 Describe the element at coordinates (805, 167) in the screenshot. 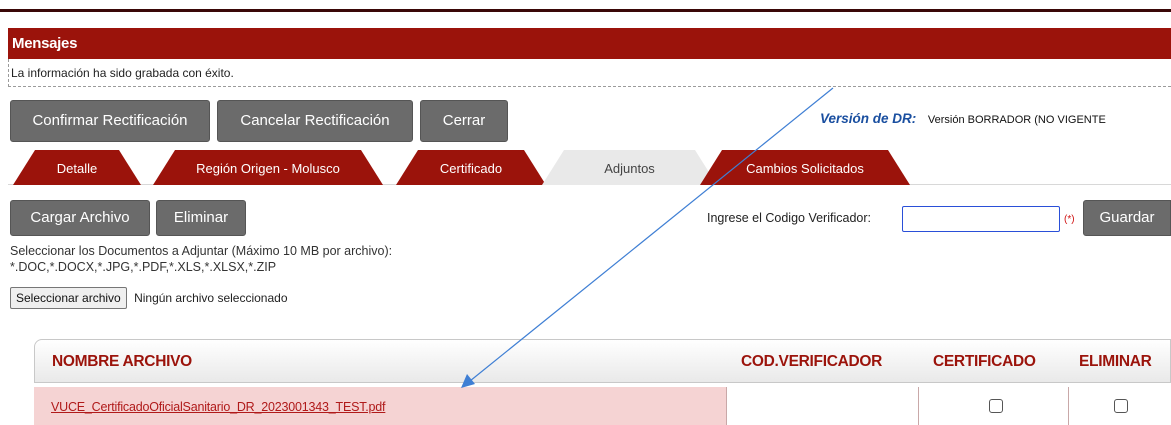

I see `tab-cambios-solicitados: Cambios Solicitados` at that location.